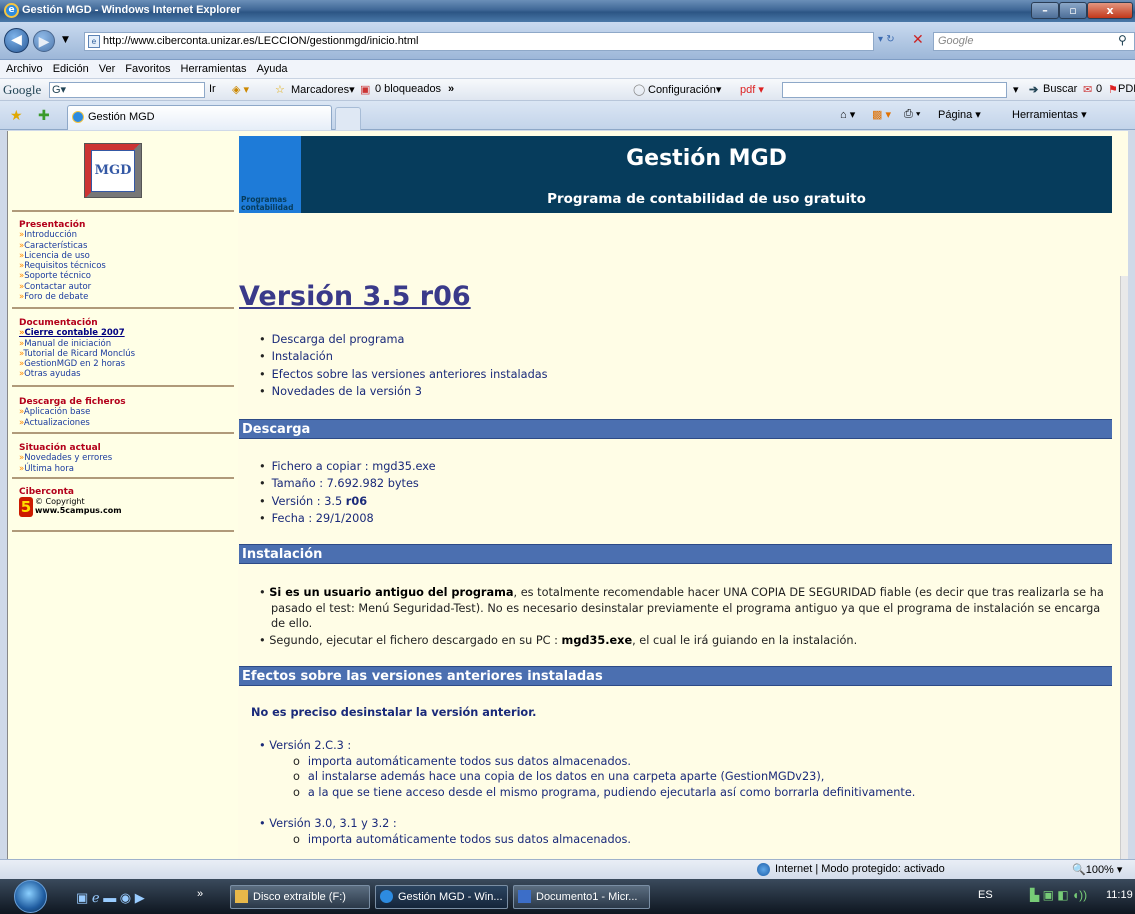 Image resolution: width=1135 pixels, height=914 pixels. Describe the element at coordinates (121, 117) in the screenshot. I see `tab-label: Gestión MGD` at that location.